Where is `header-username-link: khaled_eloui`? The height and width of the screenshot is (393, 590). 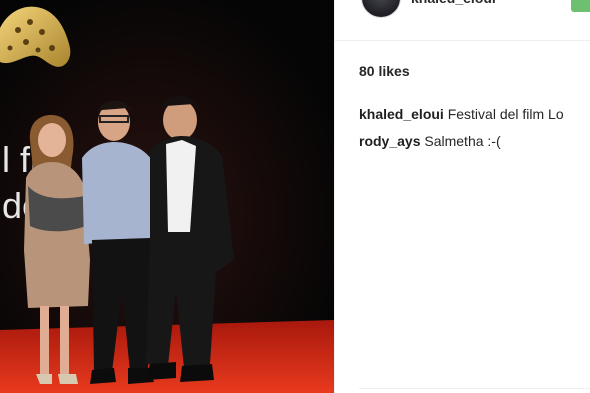 header-username-link: khaled_eloui is located at coordinates (453, 3).